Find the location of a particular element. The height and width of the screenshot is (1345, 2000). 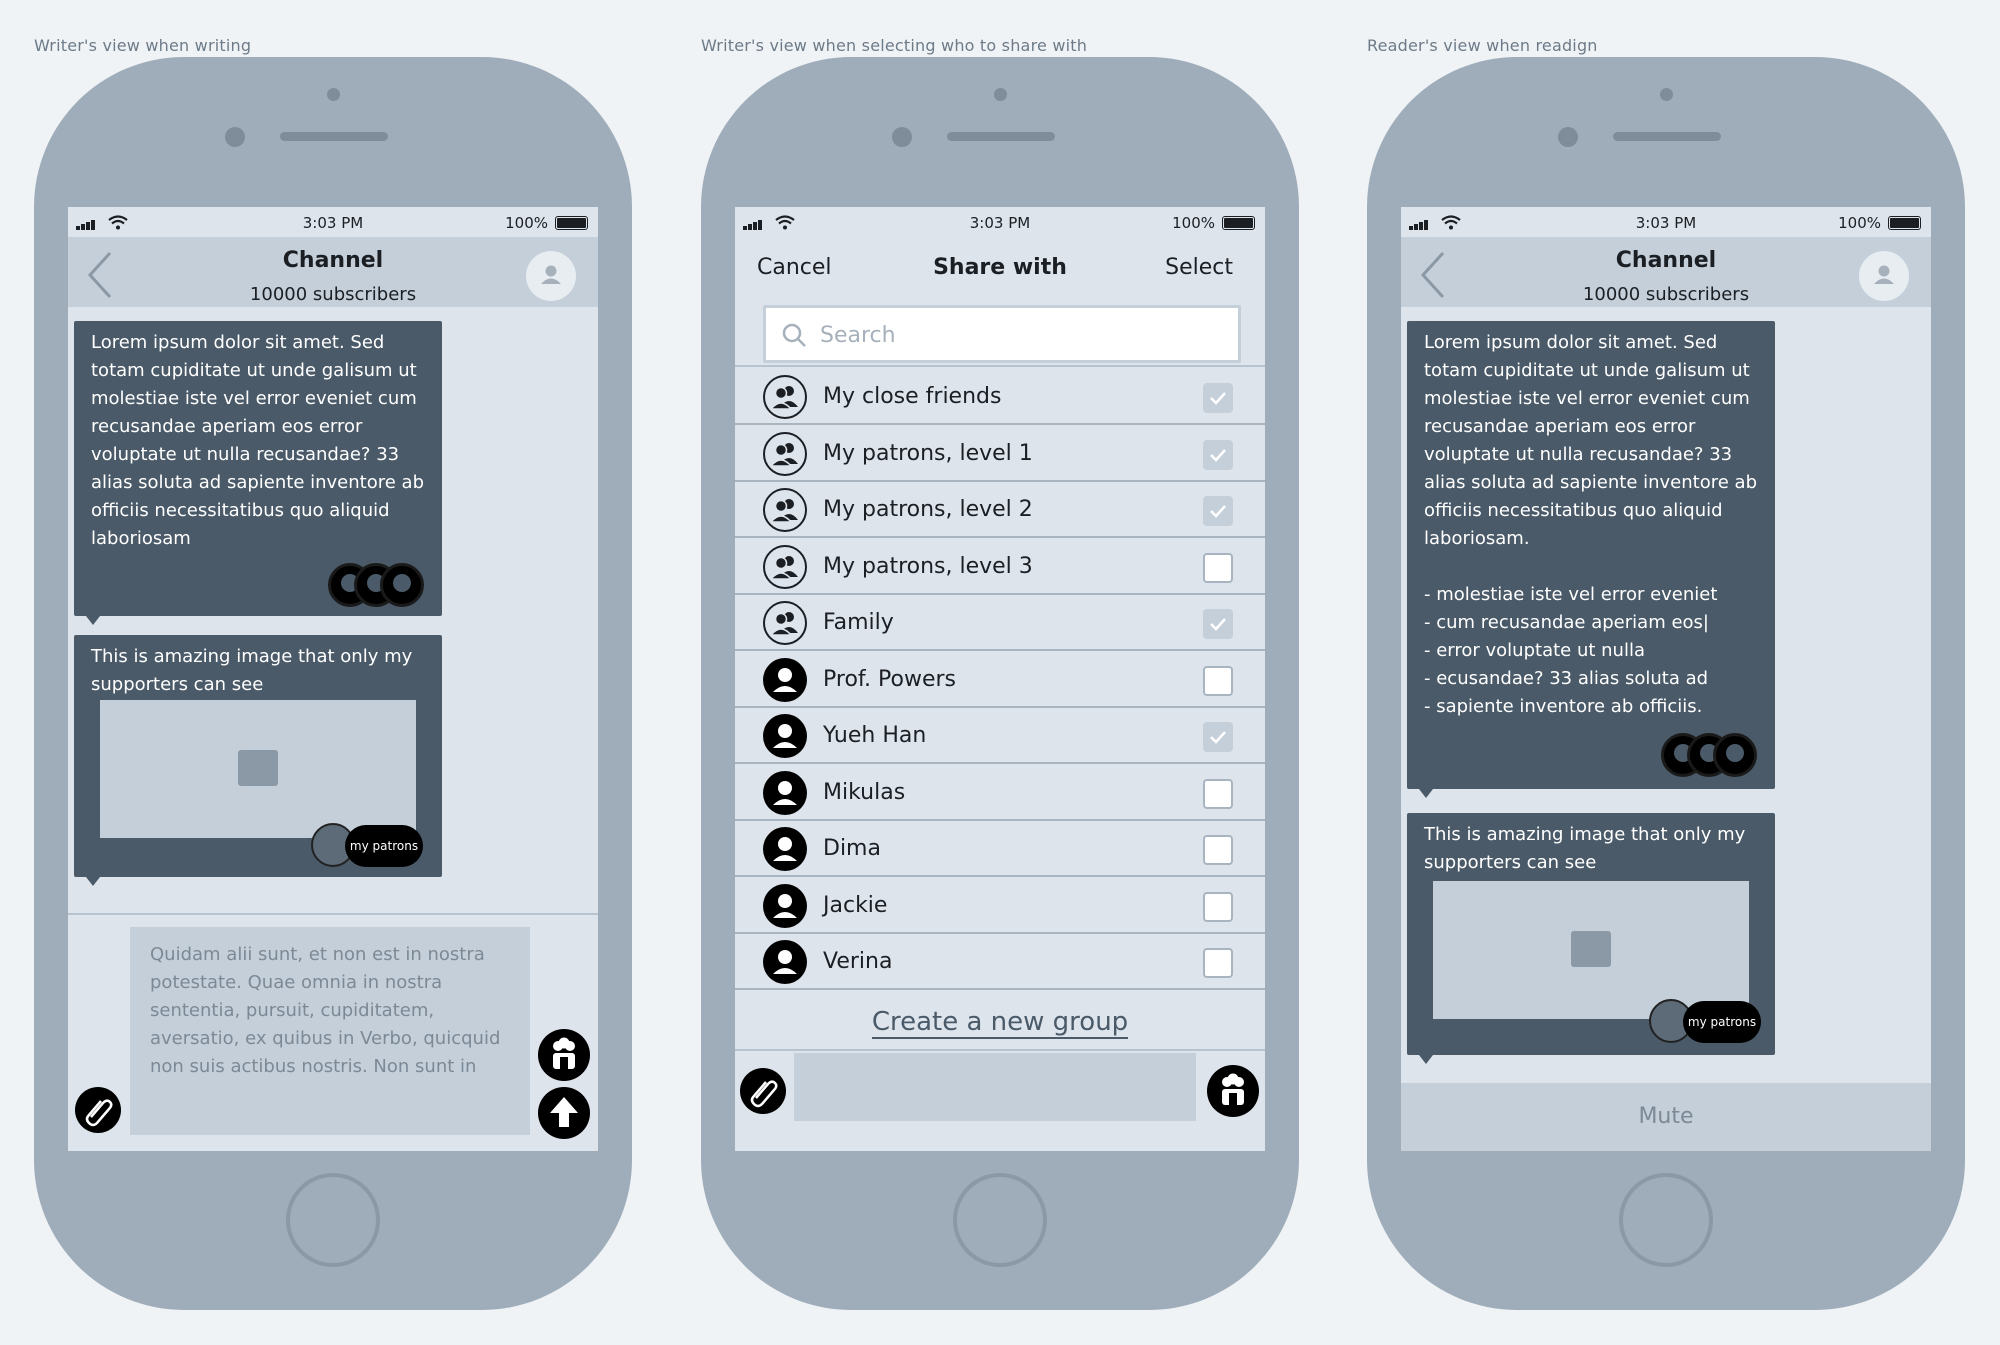

create-group-label: Create a new group is located at coordinates (1000, 1023).